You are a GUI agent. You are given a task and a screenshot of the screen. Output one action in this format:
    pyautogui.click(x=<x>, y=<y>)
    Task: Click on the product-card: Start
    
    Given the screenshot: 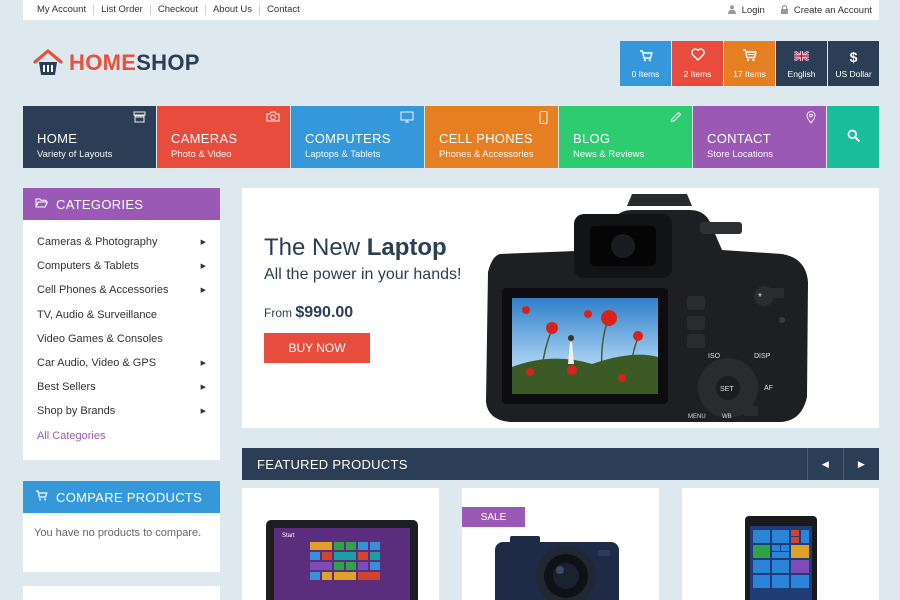 What is the action you would take?
    pyautogui.click(x=340, y=544)
    